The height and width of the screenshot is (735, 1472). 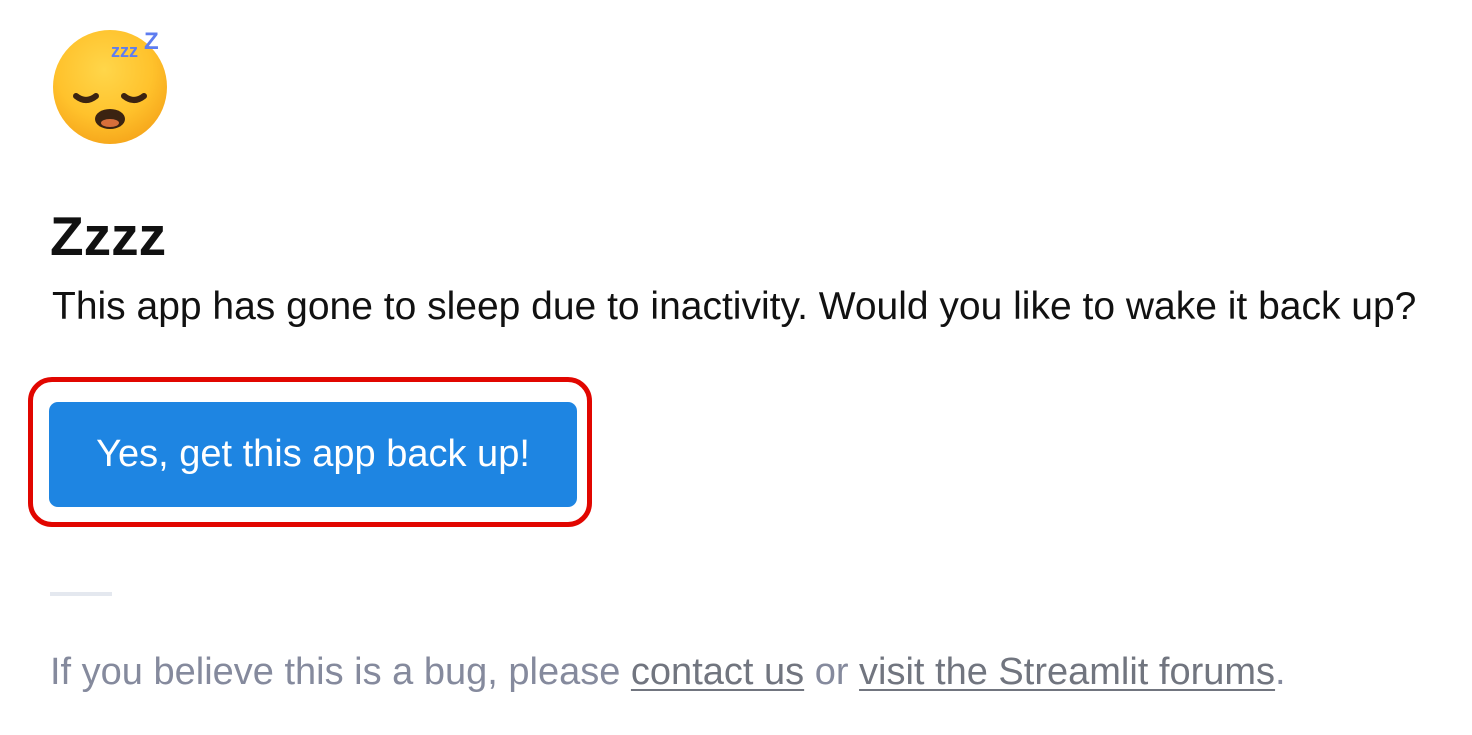 I want to click on divider, so click(x=81, y=594).